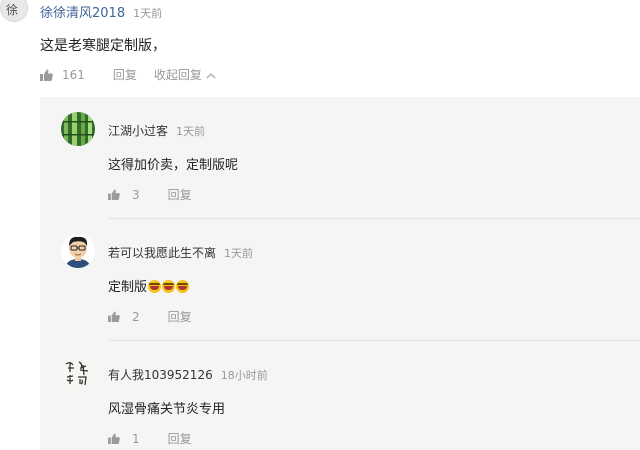  Describe the element at coordinates (124, 317) in the screenshot. I see `like-button: 2` at that location.